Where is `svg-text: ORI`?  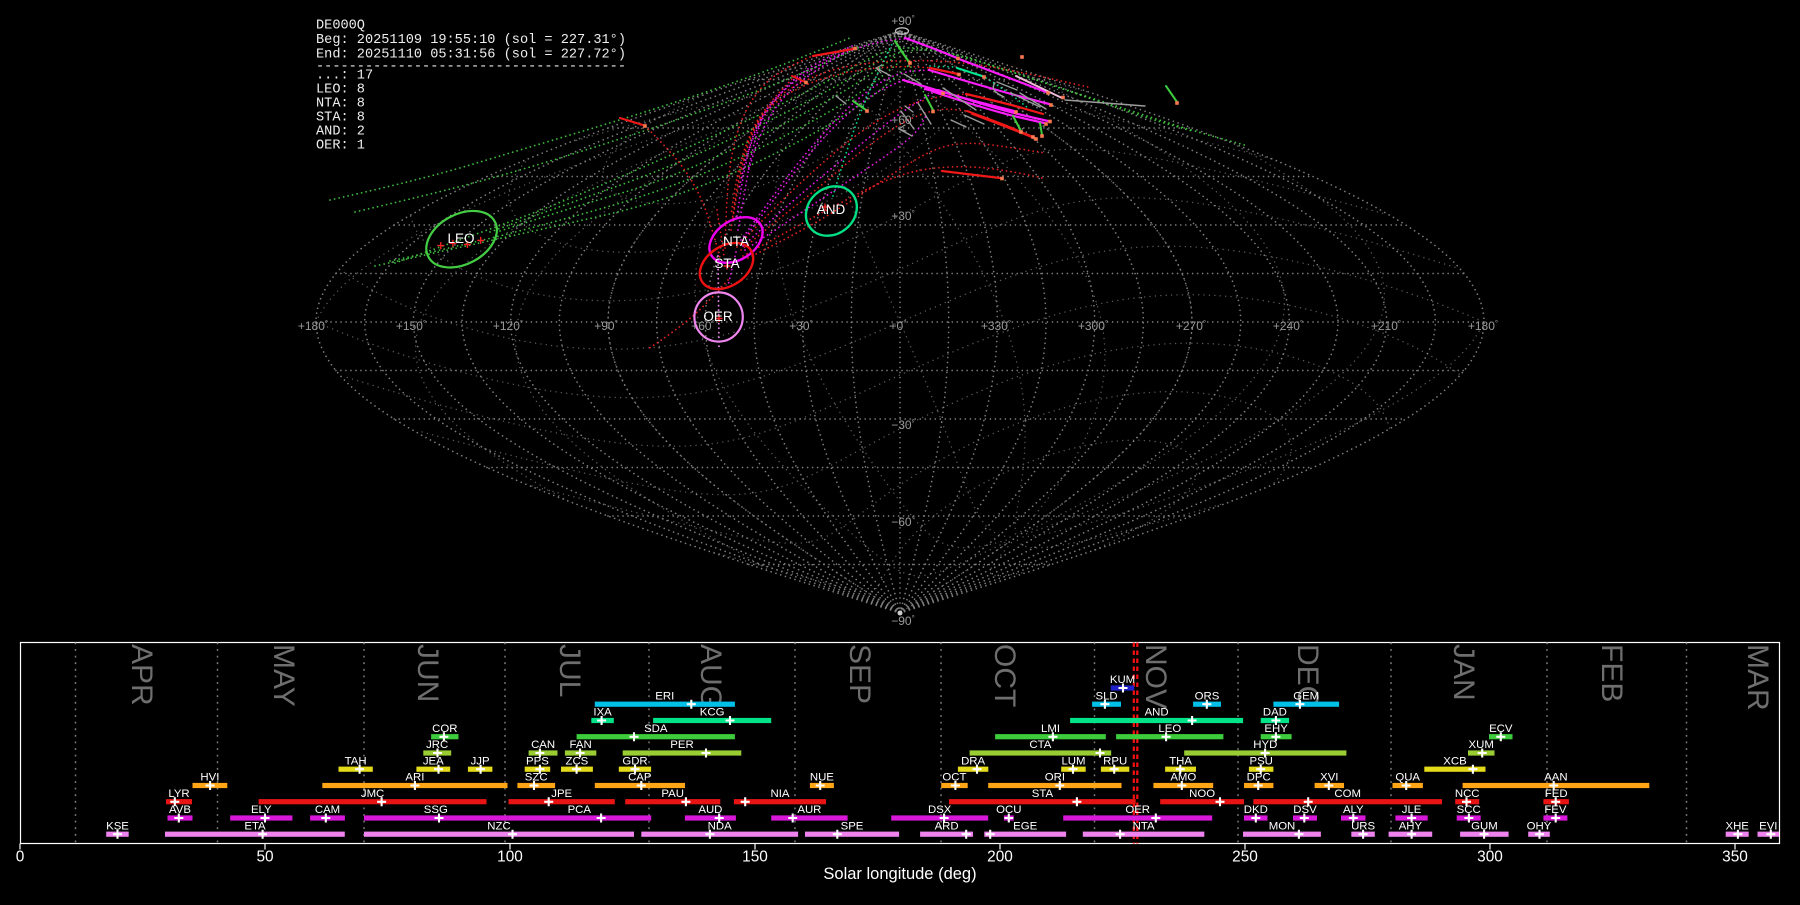 svg-text: ORI is located at coordinates (1055, 778).